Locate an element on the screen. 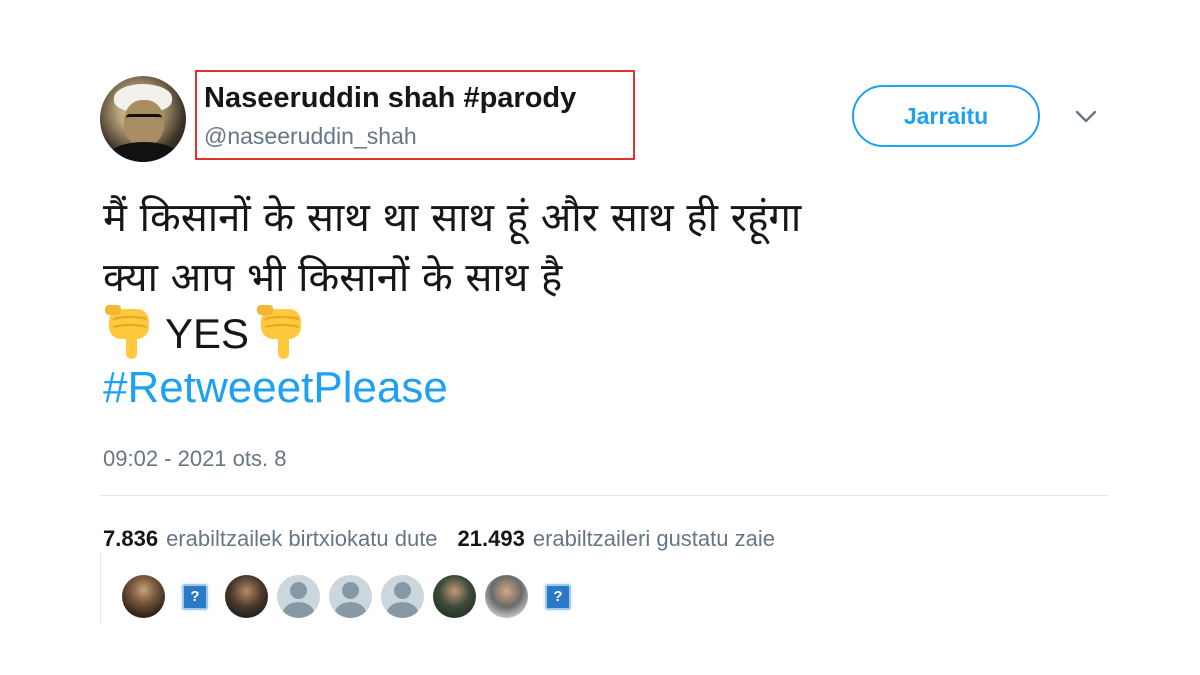 This screenshot has height=675, width=1200. likes-stat: 21.493 erabiltzaileri gustatu zaie is located at coordinates (616, 539).